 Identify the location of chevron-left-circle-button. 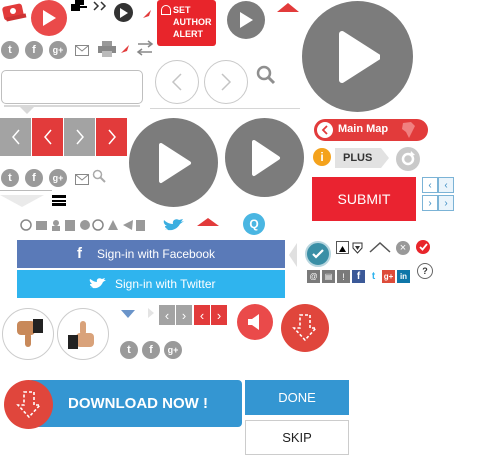
(177, 82).